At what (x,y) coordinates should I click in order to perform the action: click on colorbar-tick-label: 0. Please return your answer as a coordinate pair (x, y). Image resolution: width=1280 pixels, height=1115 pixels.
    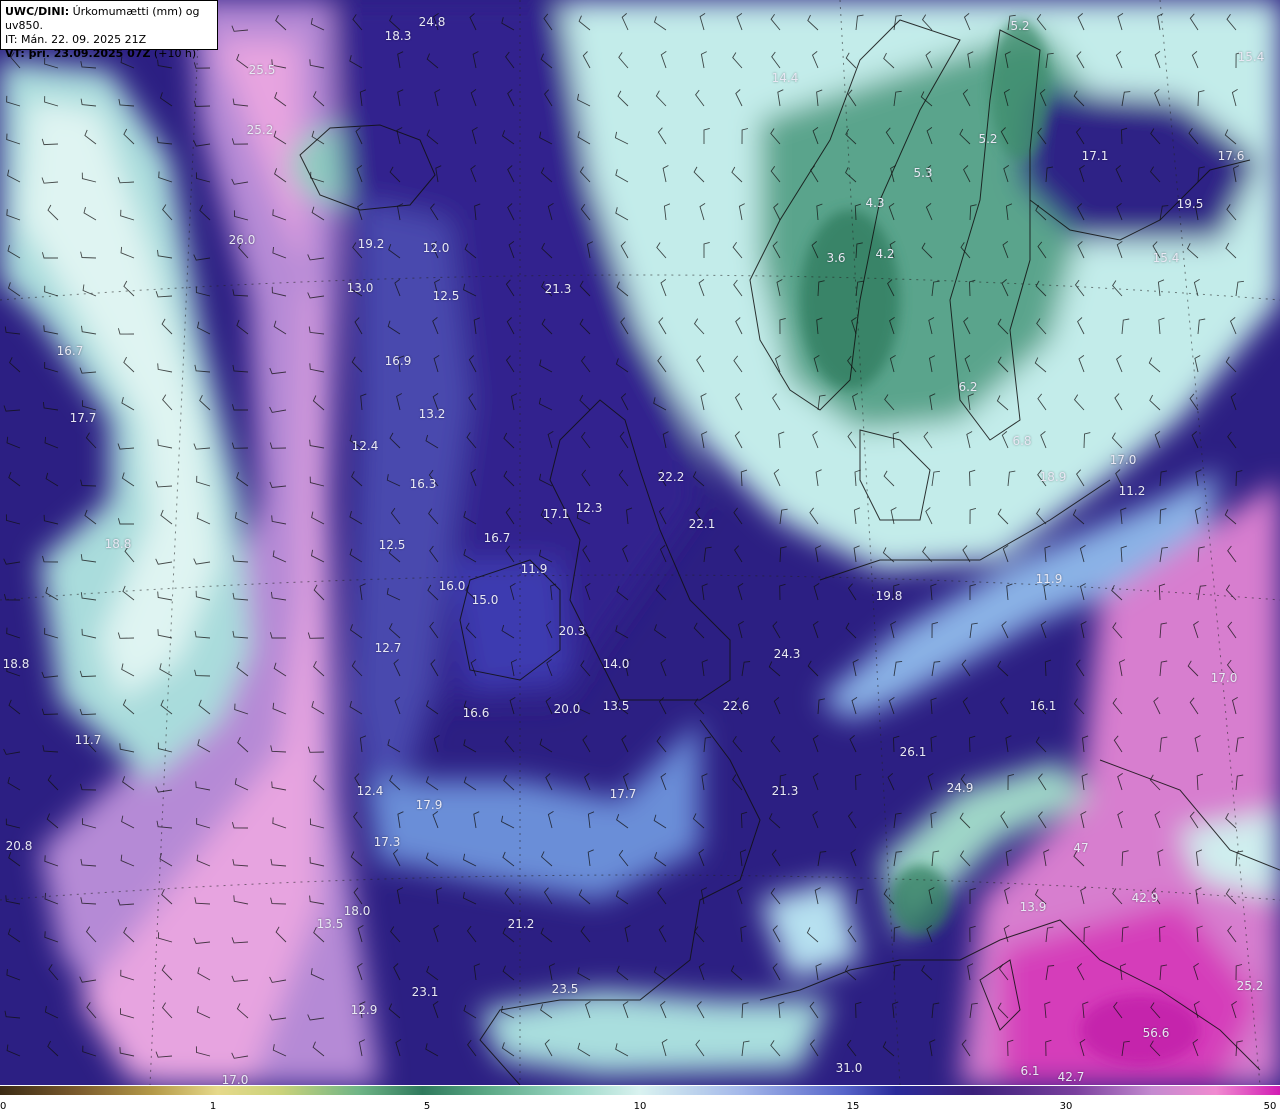
    Looking at the image, I should click on (3, 1106).